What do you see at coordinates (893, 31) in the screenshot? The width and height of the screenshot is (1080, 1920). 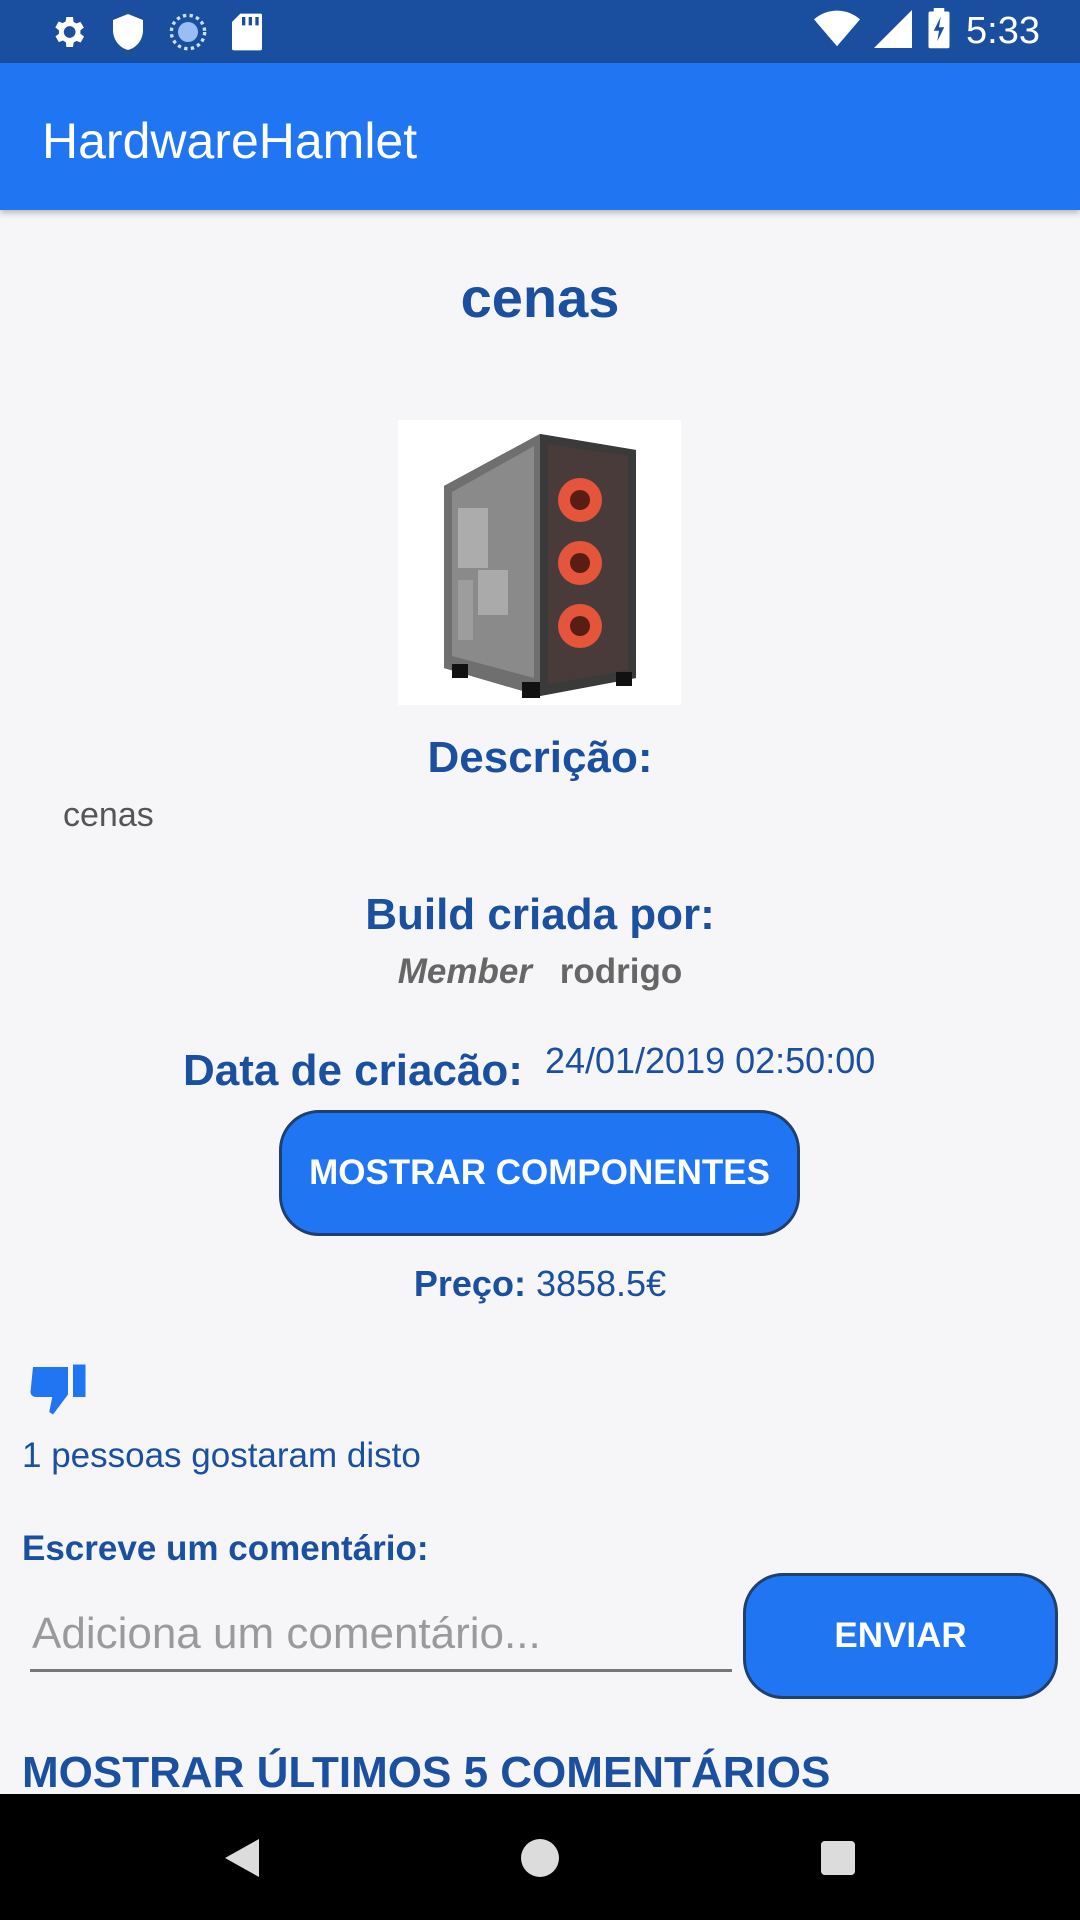 I see `signal-icon` at bounding box center [893, 31].